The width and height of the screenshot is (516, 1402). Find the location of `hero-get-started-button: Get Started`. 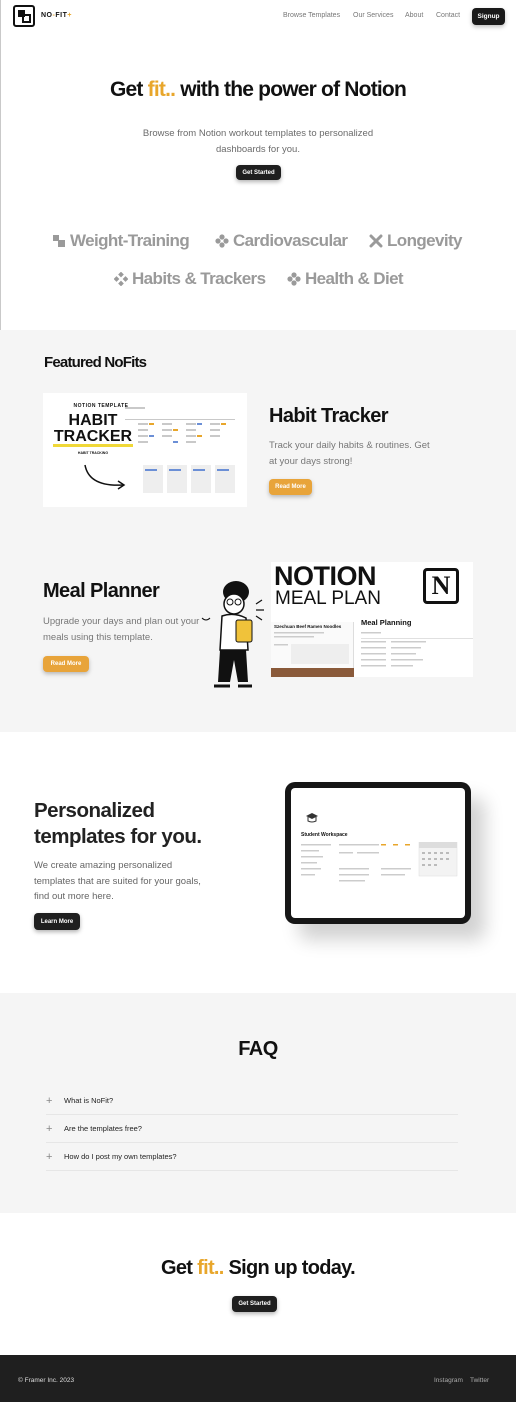

hero-get-started-button: Get Started is located at coordinates (258, 172).